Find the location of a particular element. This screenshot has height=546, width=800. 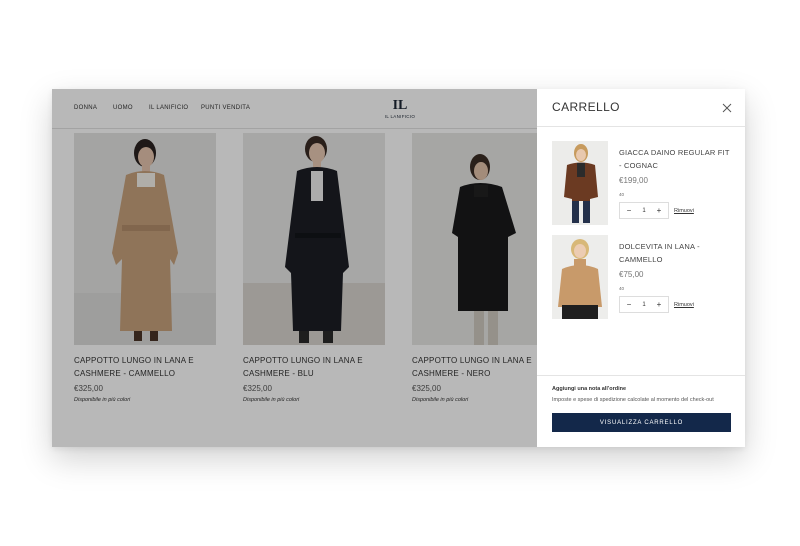

footer-divider is located at coordinates (641, 375).